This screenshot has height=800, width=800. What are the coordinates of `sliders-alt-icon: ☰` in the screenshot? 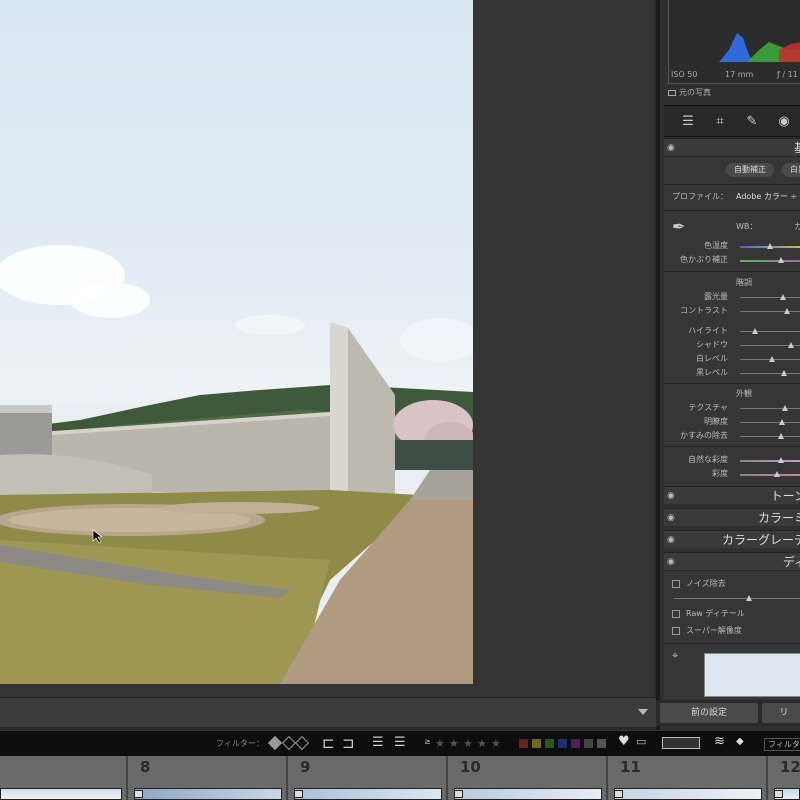 It's located at (400, 742).